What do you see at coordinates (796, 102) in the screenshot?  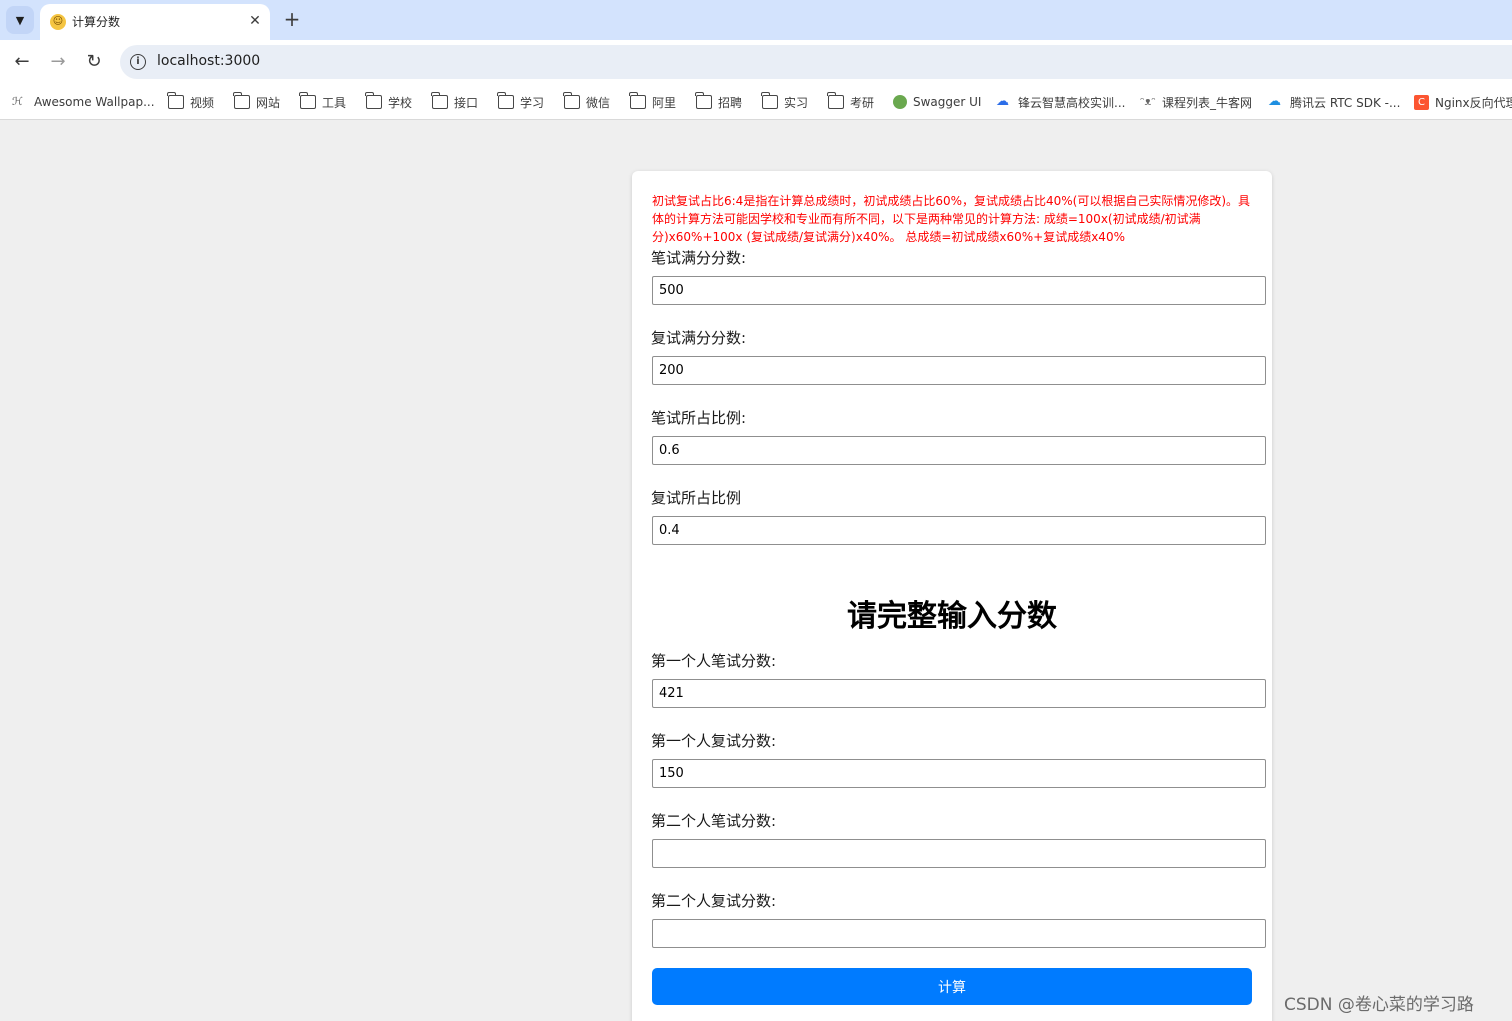 I see `bookmark-label: 实习` at bounding box center [796, 102].